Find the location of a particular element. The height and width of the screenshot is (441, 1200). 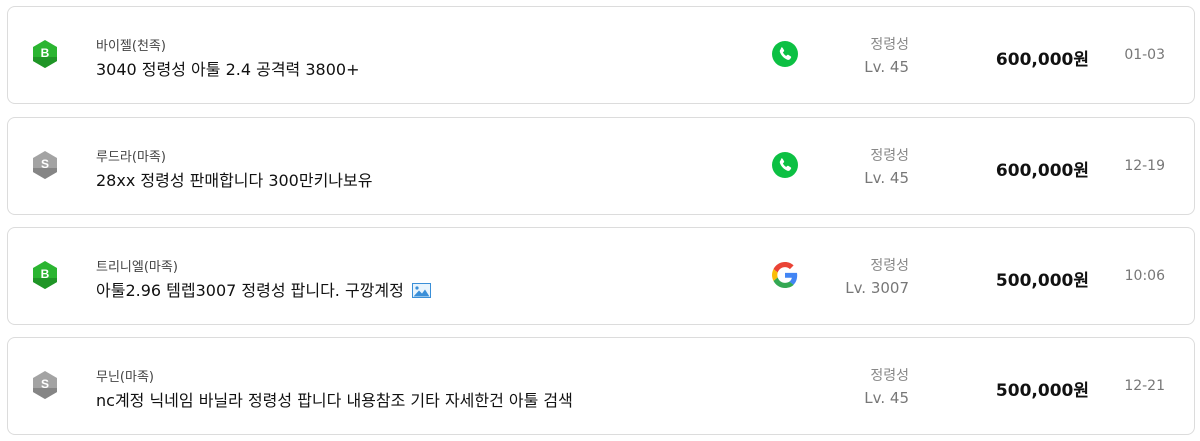

server-name: 무닌(마족) is located at coordinates (125, 377).